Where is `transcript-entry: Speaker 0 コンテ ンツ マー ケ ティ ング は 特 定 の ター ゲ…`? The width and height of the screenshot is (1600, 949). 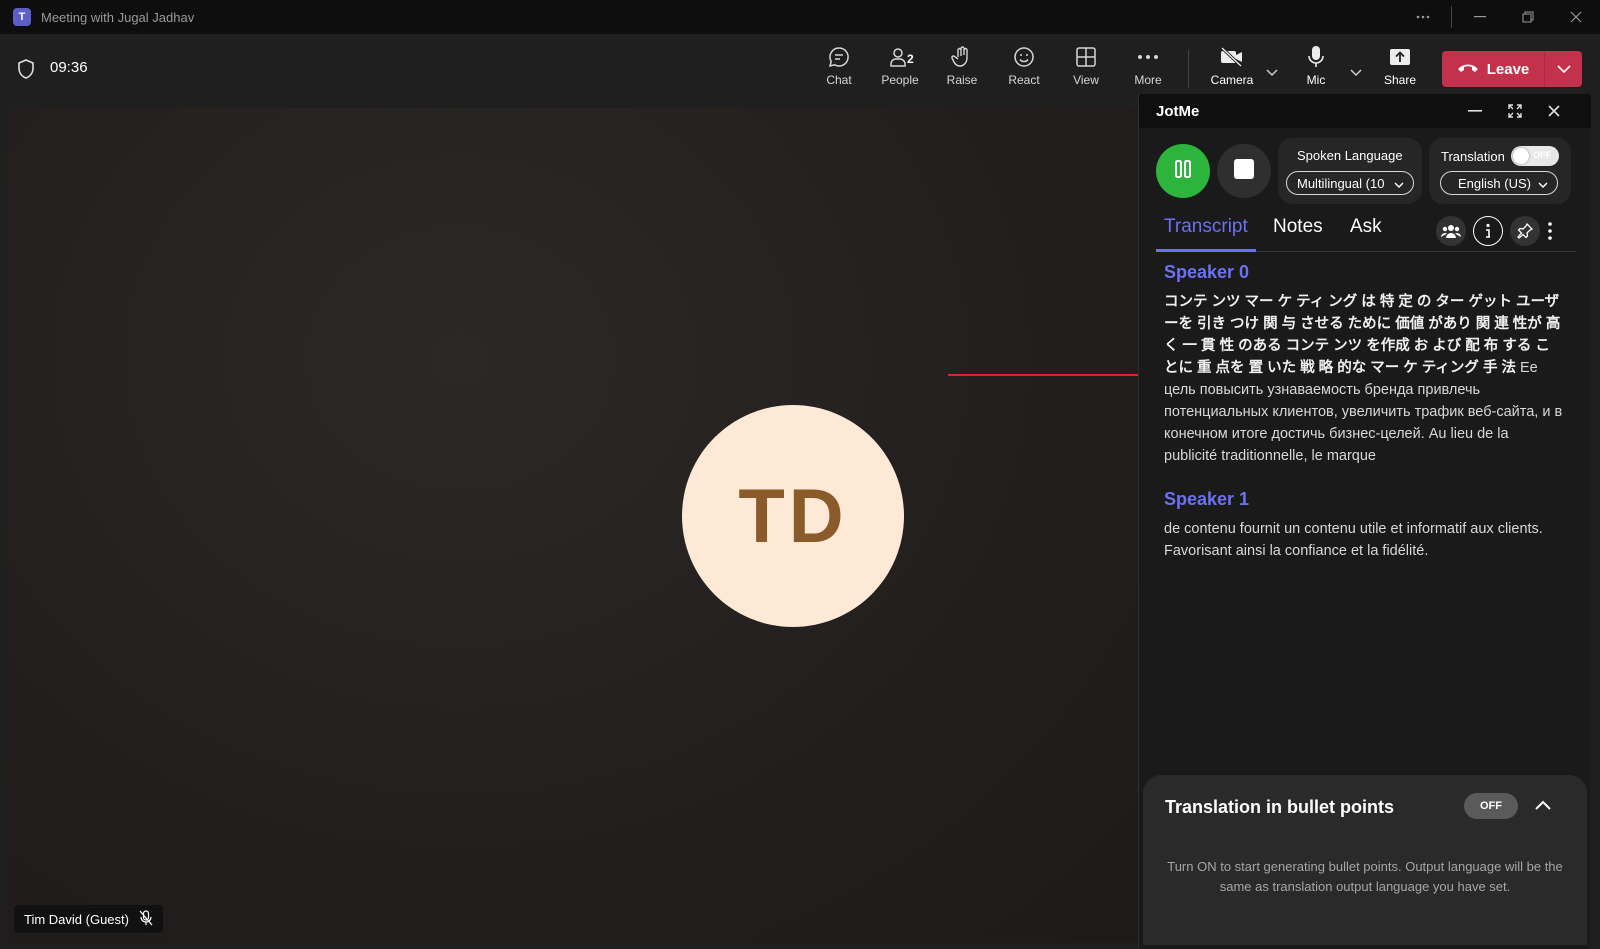
transcript-entry: Speaker 0 コンテ ンツ マー ケ ティ ング は 特 定 の ター ゲ… is located at coordinates (1364, 364).